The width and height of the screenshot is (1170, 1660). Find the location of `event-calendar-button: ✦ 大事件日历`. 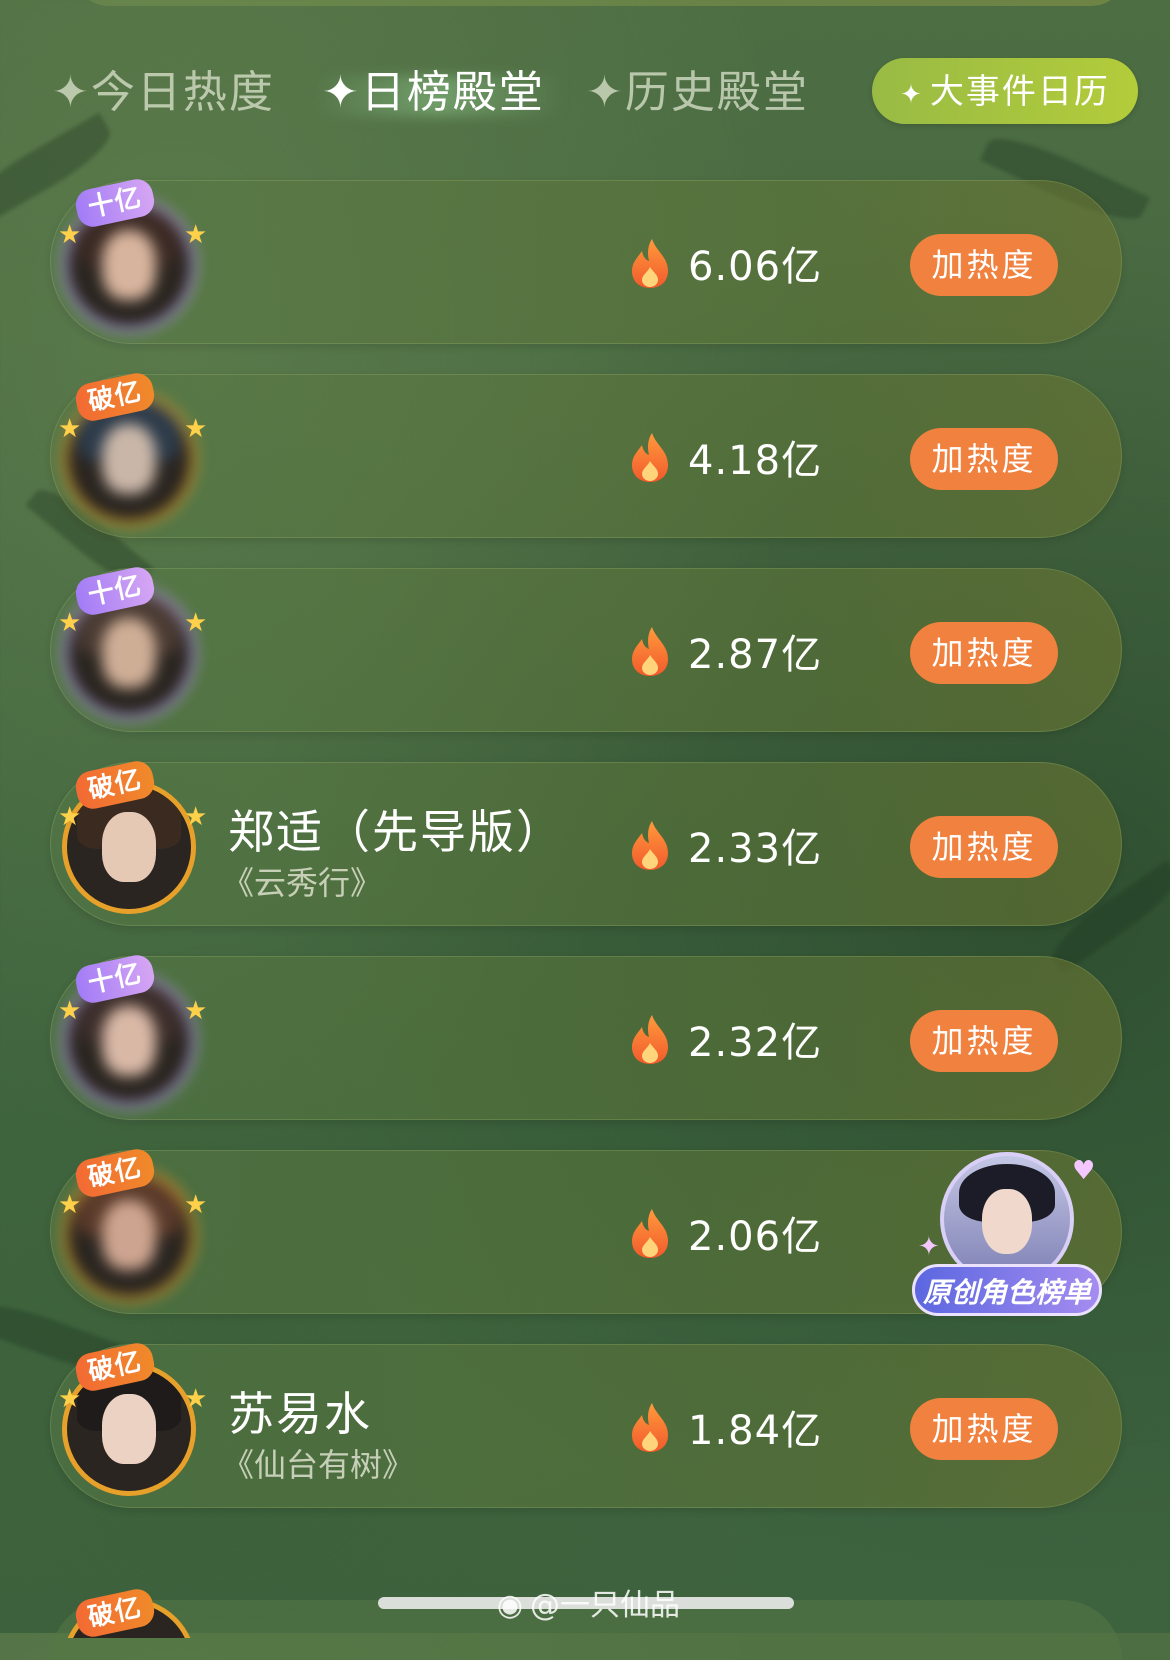

event-calendar-button: ✦ 大事件日历 is located at coordinates (1005, 91).